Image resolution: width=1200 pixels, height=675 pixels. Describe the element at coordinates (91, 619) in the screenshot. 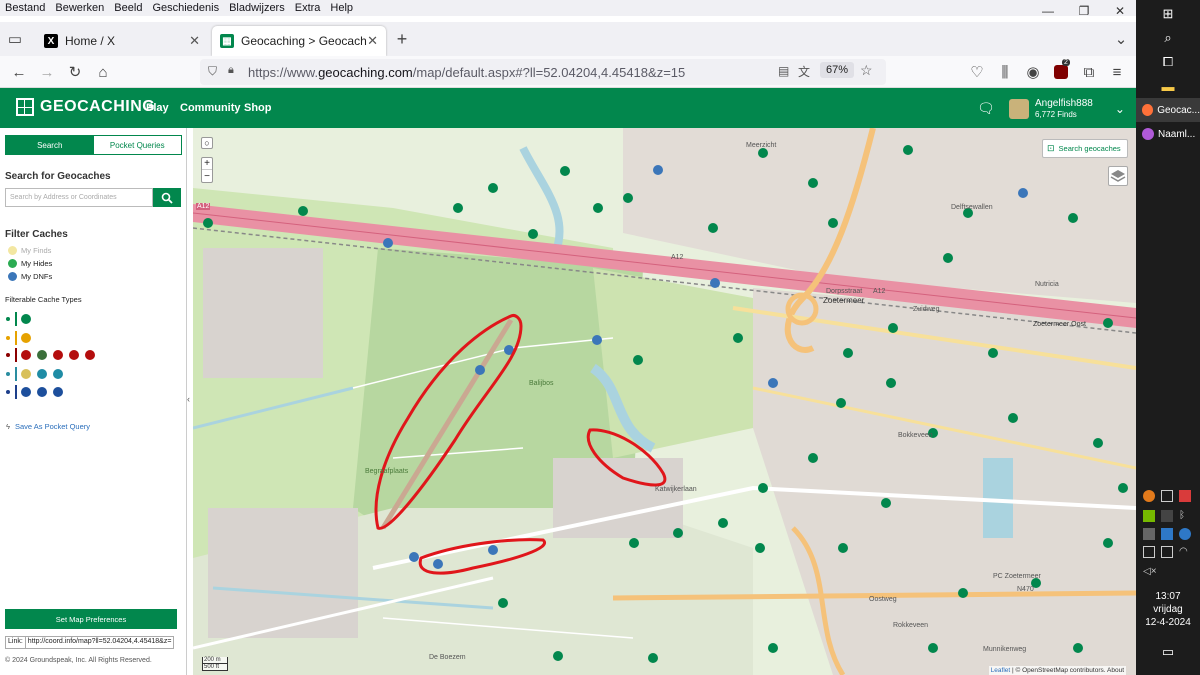

I see `set-map-preferences-button: Set Map Preferences` at that location.